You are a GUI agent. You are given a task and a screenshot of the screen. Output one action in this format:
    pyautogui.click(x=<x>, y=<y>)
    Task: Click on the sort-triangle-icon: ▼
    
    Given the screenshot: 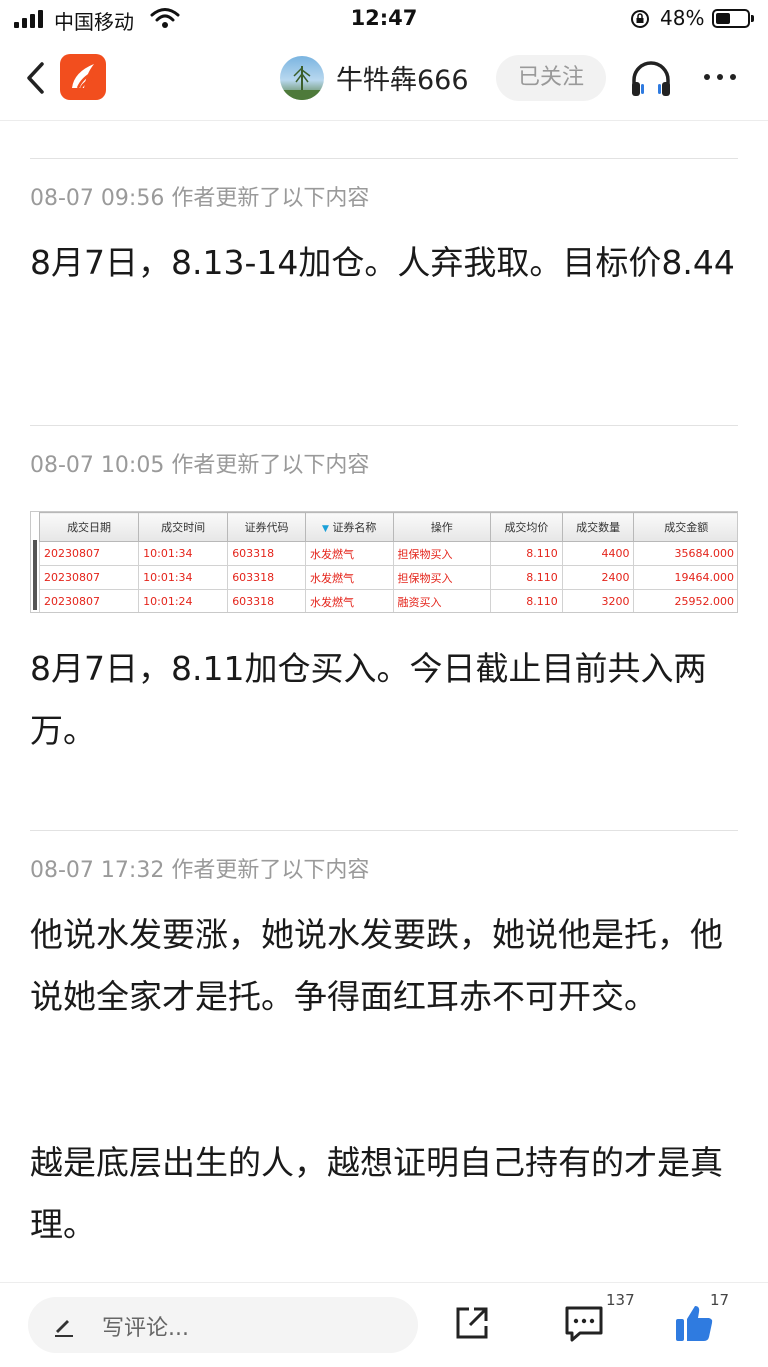 What is the action you would take?
    pyautogui.click(x=325, y=529)
    